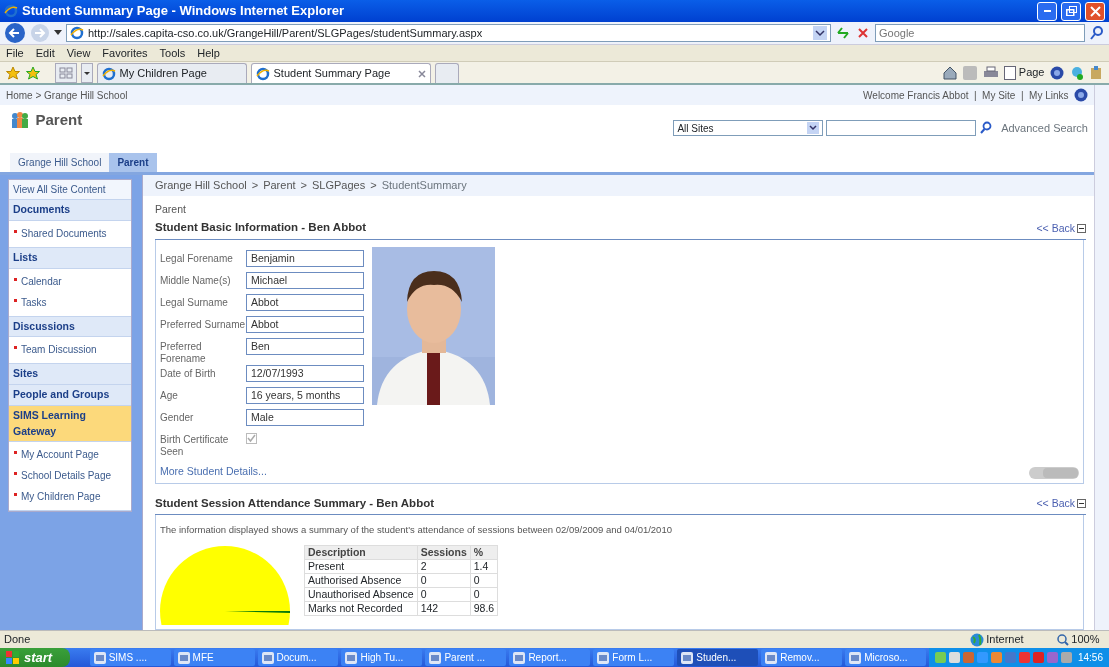  I want to click on nav-item: School Details Page, so click(70, 476).